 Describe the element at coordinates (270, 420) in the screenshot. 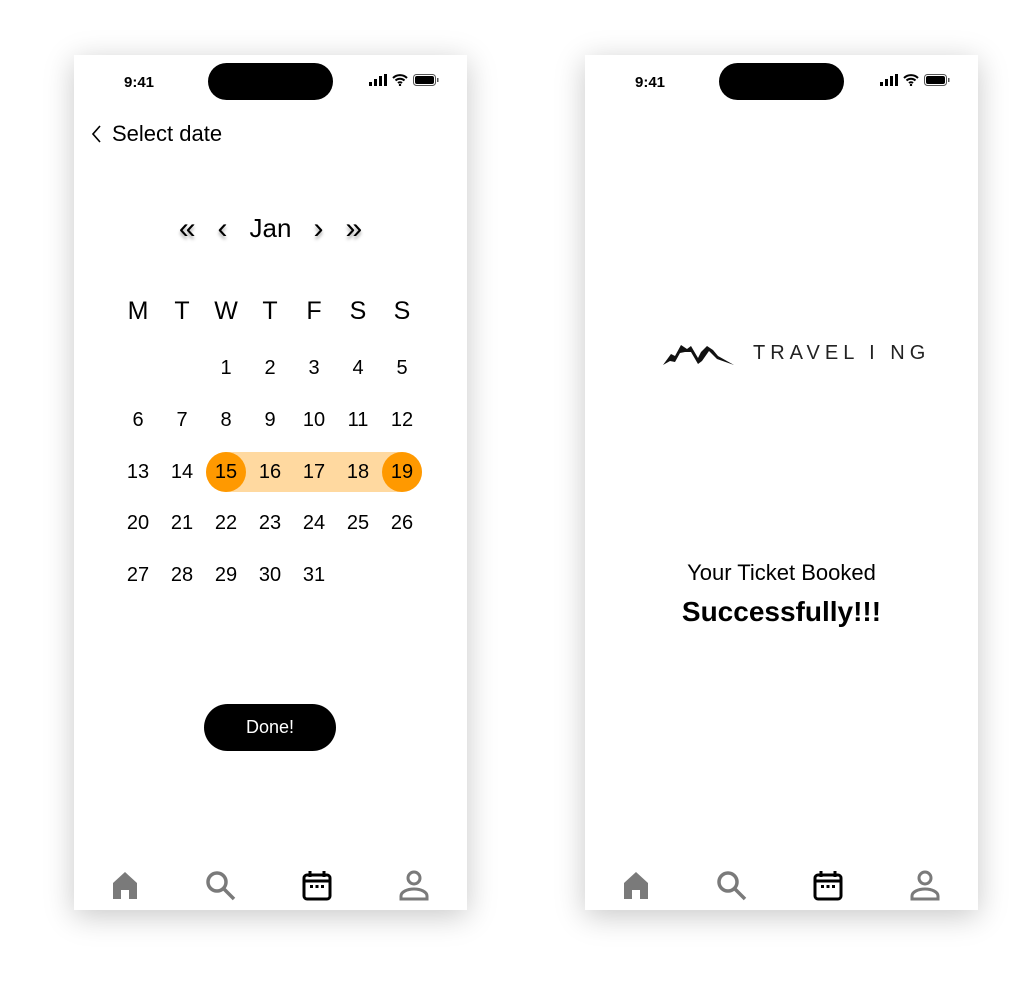

I see `calendar-day: 9` at that location.